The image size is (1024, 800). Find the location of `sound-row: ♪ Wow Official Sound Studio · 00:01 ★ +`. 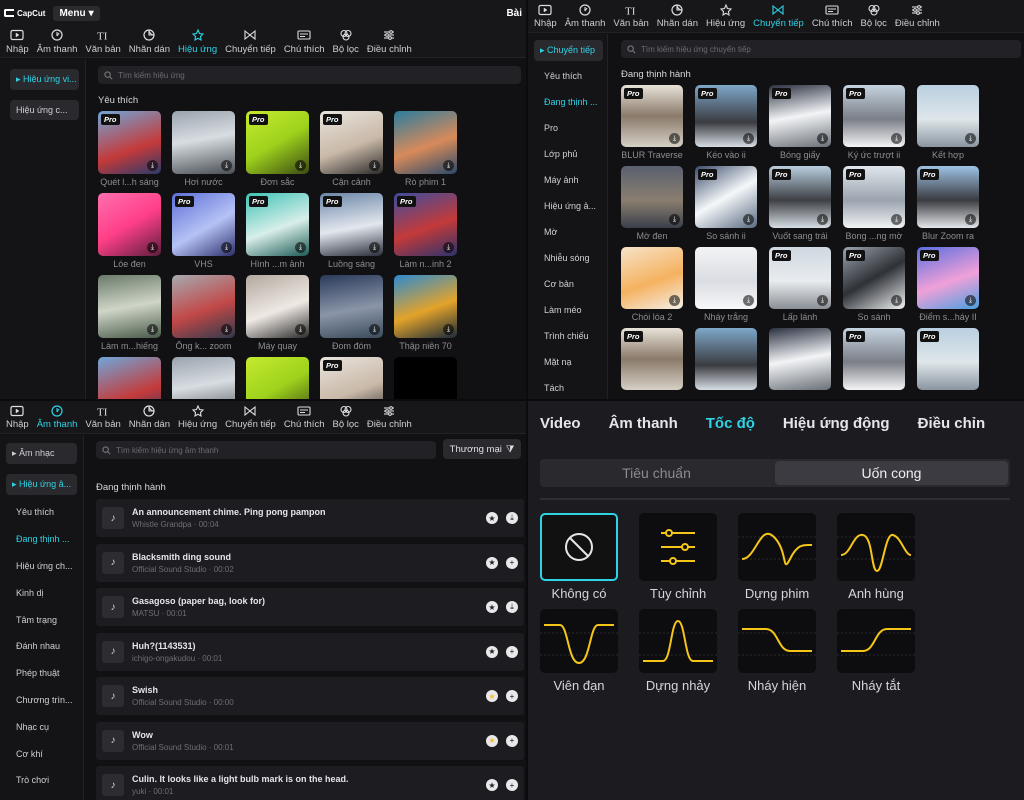

sound-row: ♪ Wow Official Sound Studio · 00:01 ★ + is located at coordinates (310, 740).